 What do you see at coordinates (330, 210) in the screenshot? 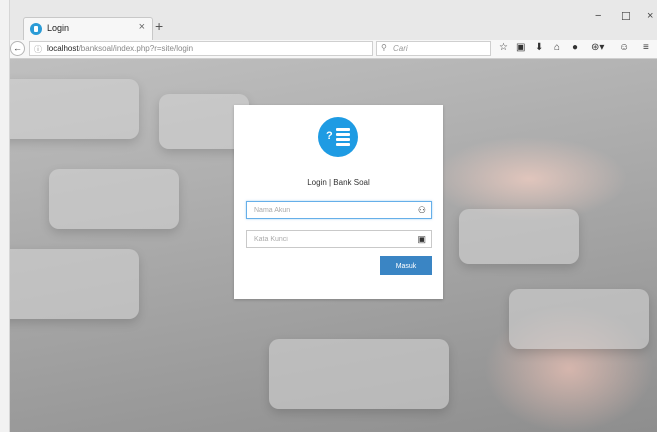
I see `username-input` at bounding box center [330, 210].